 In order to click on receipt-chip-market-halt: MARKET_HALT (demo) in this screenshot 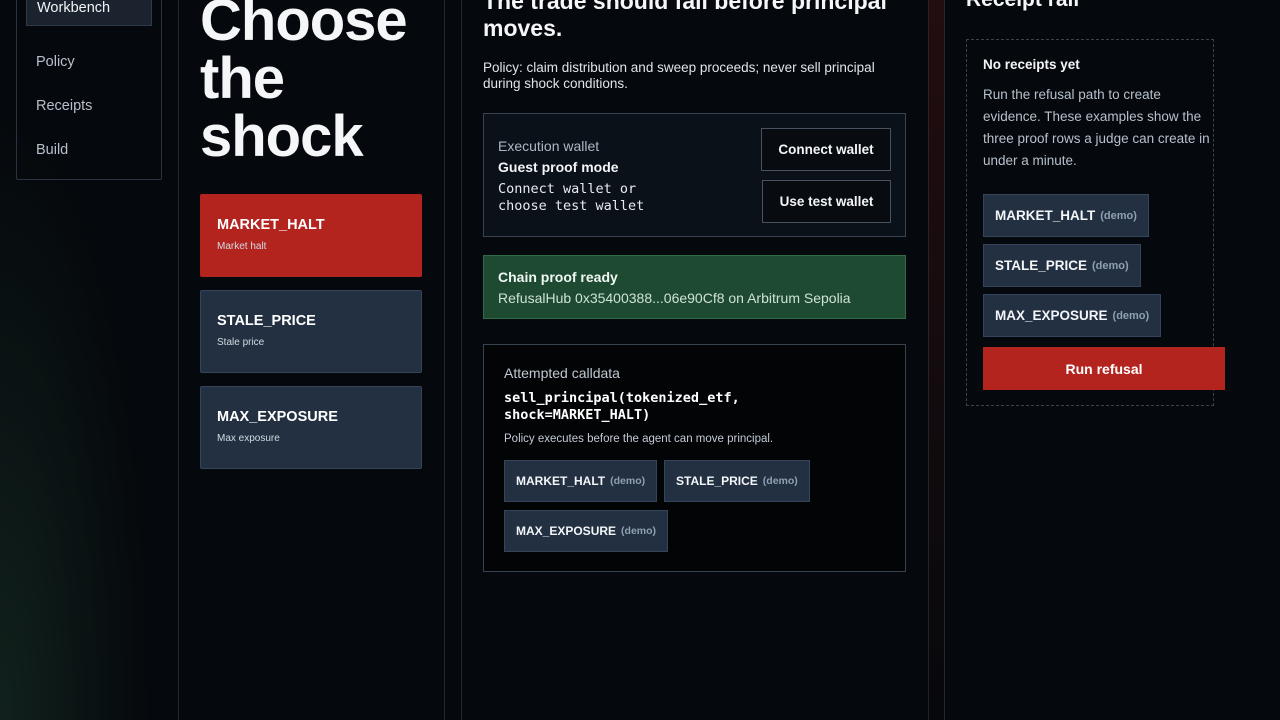, I will do `click(1066, 215)`.